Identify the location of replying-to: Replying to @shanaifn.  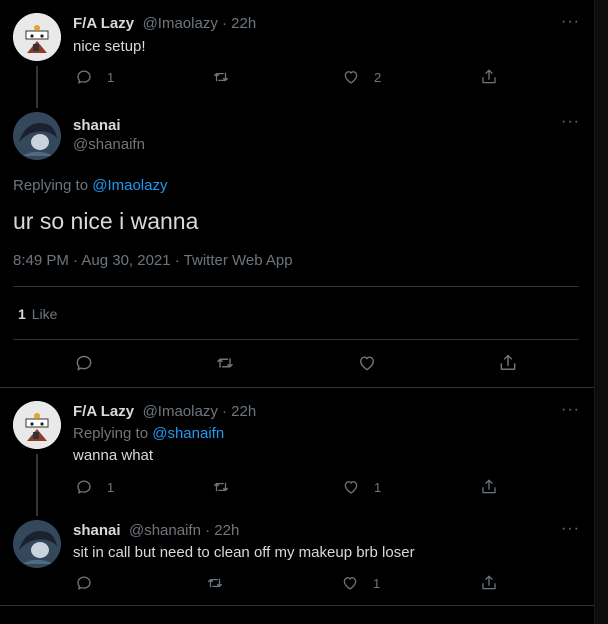
(148, 433).